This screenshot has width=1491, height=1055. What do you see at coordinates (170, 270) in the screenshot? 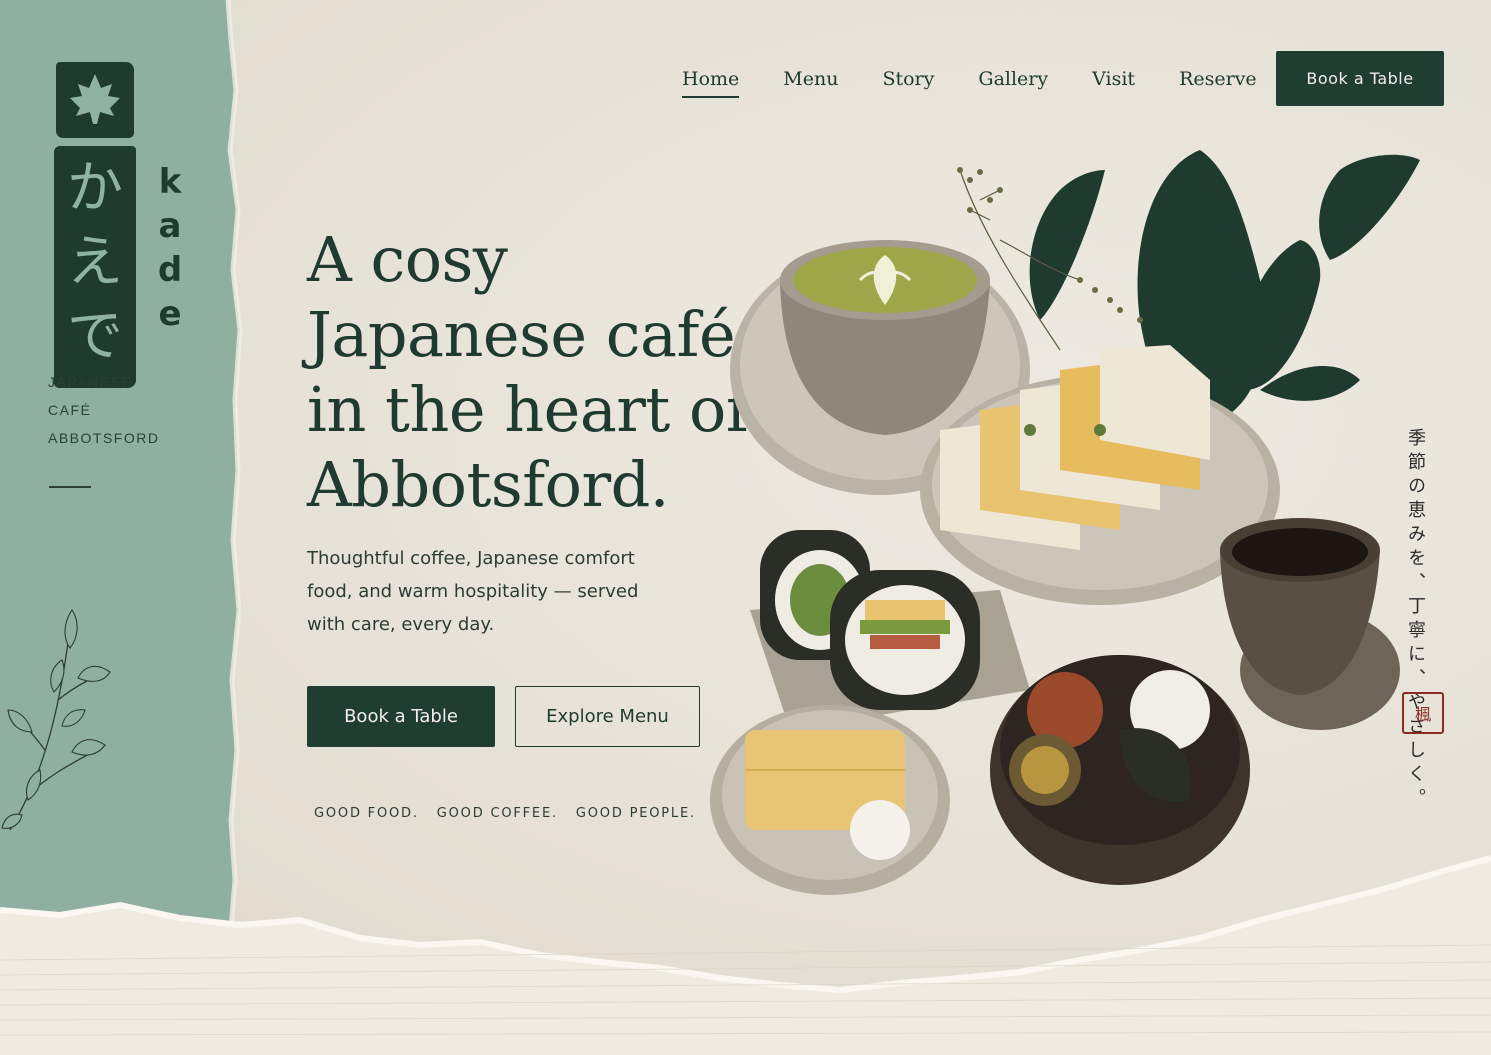
I see `logo-latin-char: d` at bounding box center [170, 270].